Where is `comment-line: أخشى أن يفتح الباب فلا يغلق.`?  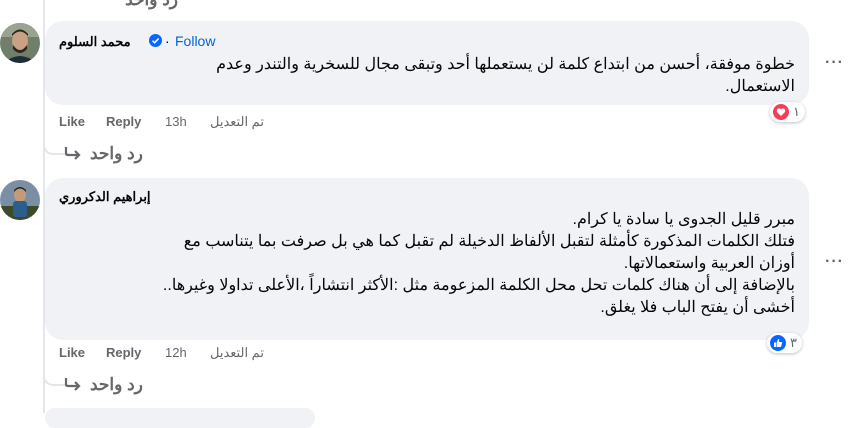
comment-line: أخشى أن يفتح الباب فلا يغلق. is located at coordinates (697, 307).